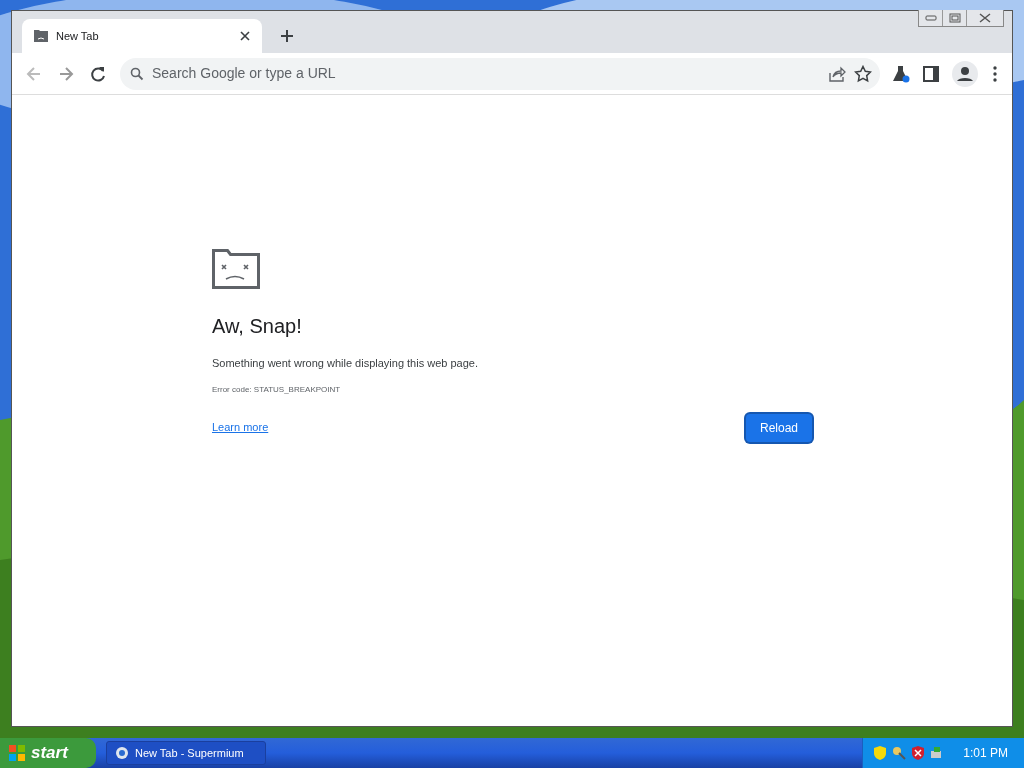 Image resolution: width=1024 pixels, height=768 pixels. I want to click on windows-logo-icon, so click(17, 753).